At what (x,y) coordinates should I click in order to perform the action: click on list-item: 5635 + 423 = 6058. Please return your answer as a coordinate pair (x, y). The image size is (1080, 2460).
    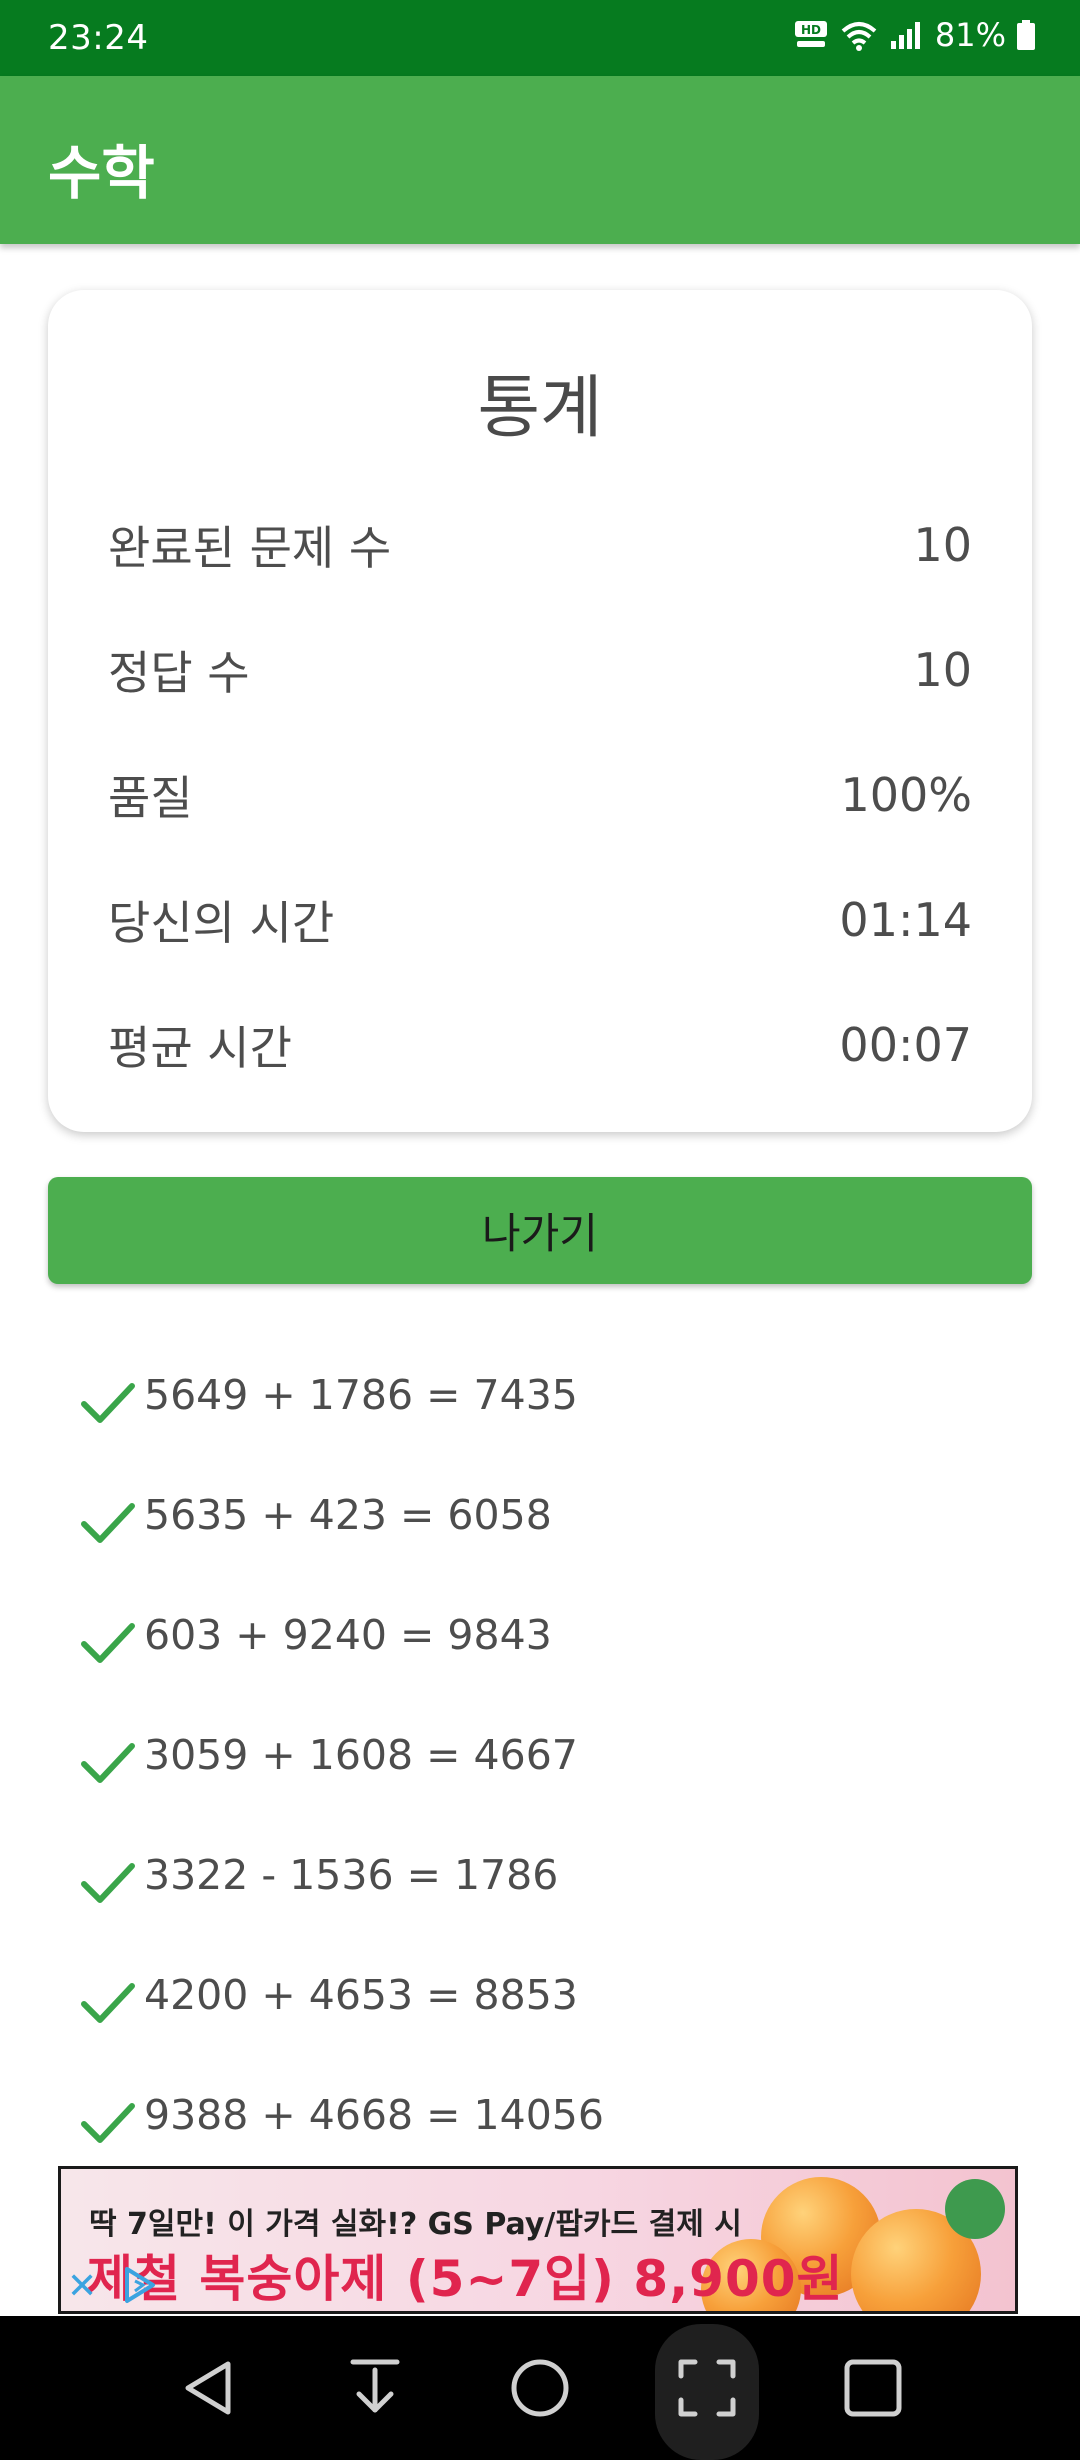
    Looking at the image, I should click on (316, 1515).